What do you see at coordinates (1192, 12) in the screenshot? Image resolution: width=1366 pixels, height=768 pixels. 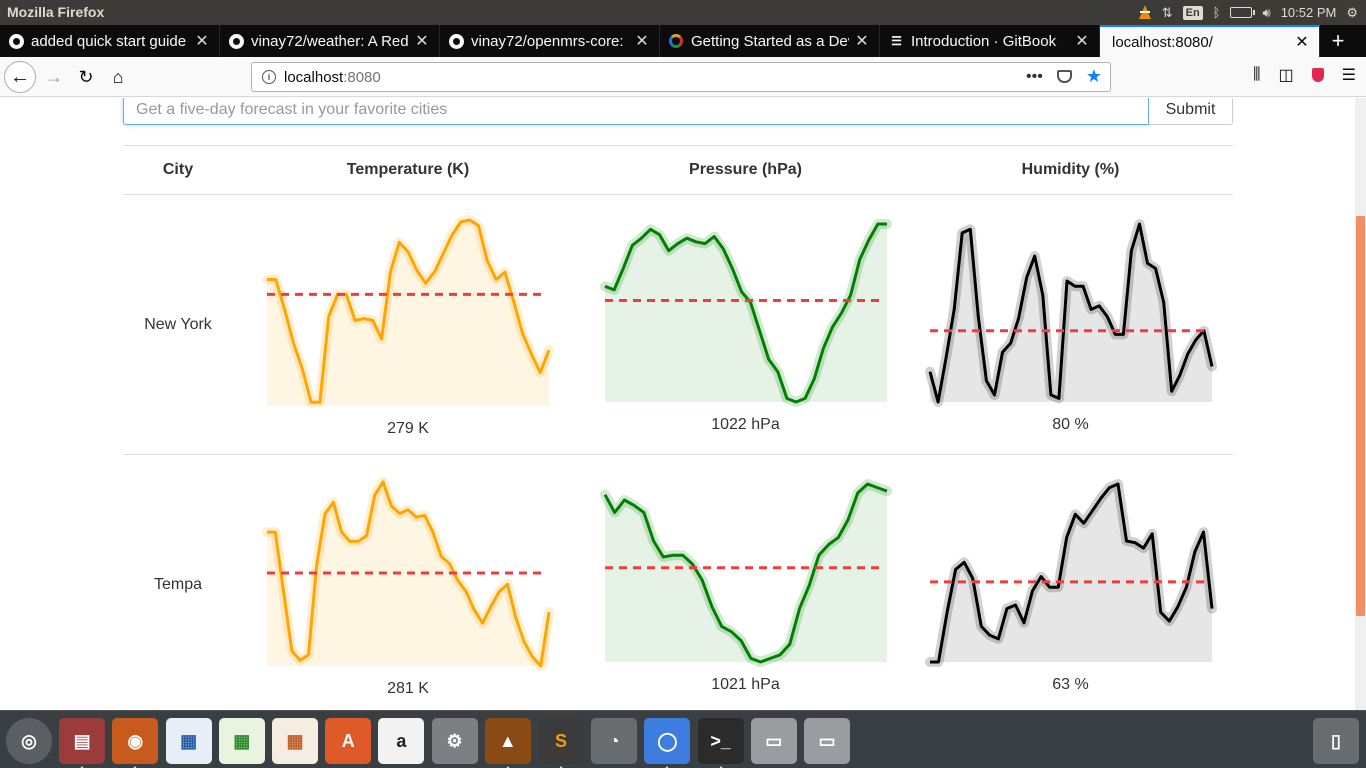 I see `keyboard-layout-indicator: En` at bounding box center [1192, 12].